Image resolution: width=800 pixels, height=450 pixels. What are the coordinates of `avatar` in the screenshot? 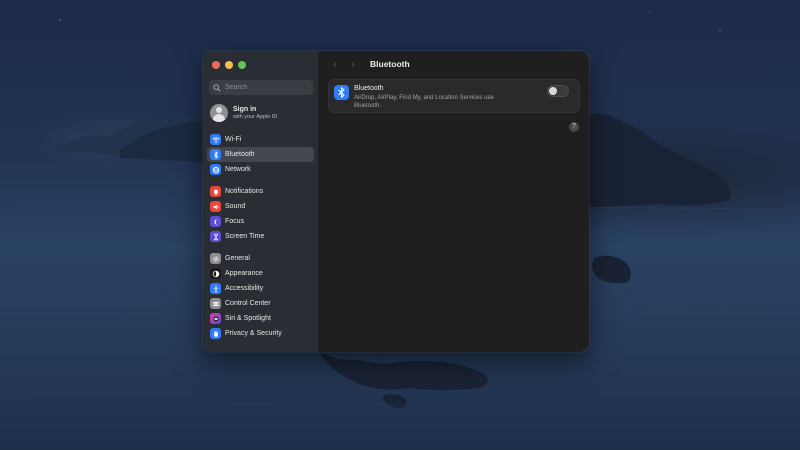 It's located at (219, 113).